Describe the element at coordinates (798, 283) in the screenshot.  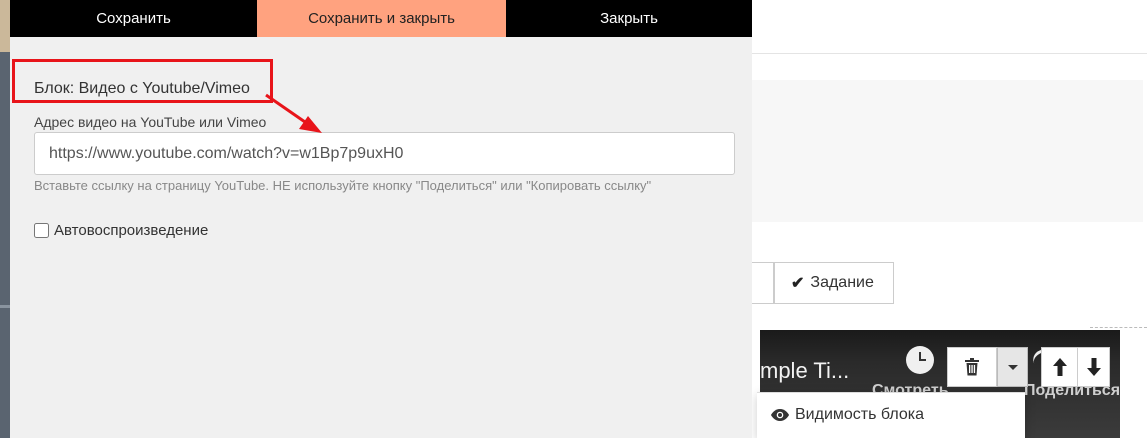
I see `check-icon: ✔` at that location.